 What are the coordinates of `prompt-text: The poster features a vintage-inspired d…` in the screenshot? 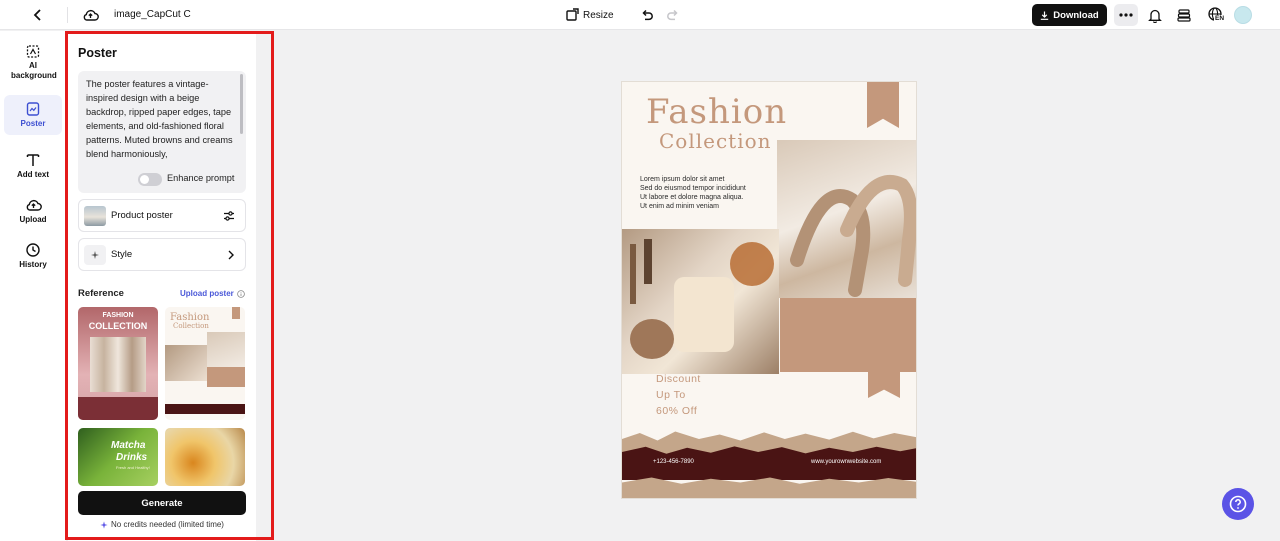 It's located at (161, 119).